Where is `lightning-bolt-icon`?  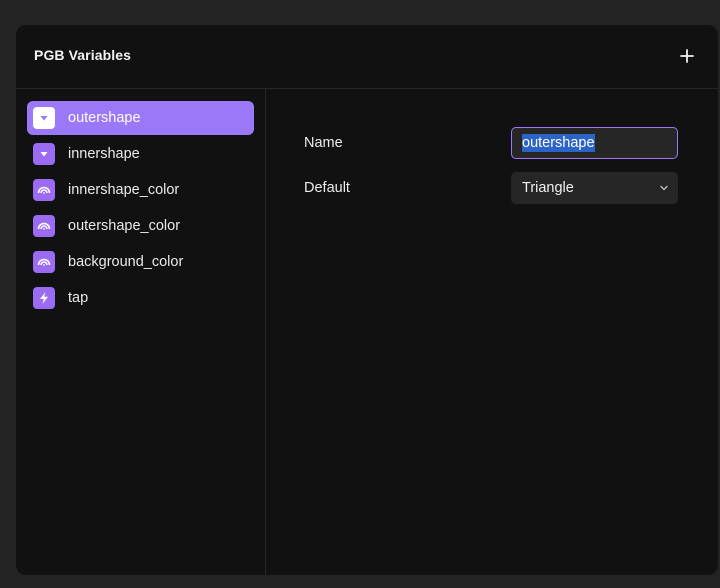
lightning-bolt-icon is located at coordinates (44, 298).